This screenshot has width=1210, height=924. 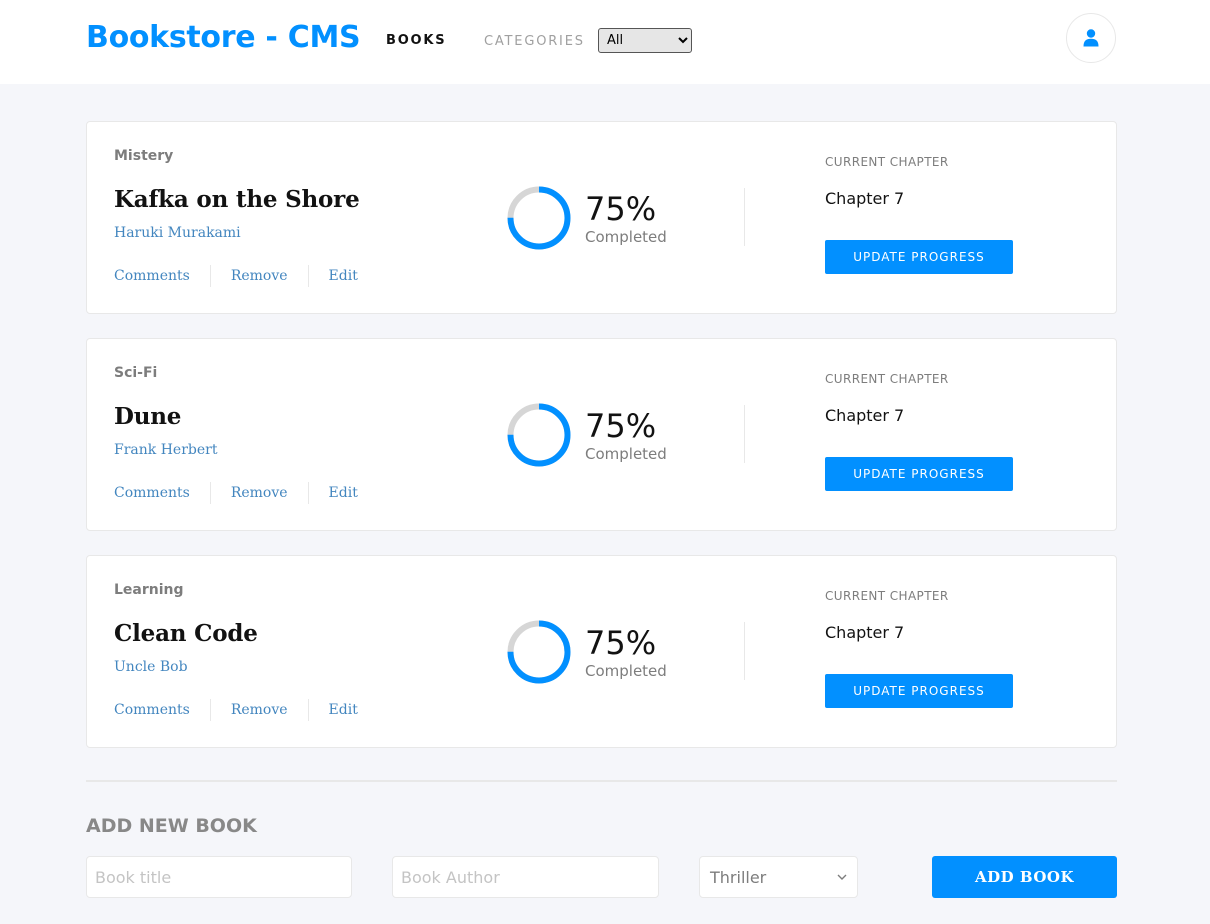 I want to click on chevron-down-icon, so click(x=842, y=877).